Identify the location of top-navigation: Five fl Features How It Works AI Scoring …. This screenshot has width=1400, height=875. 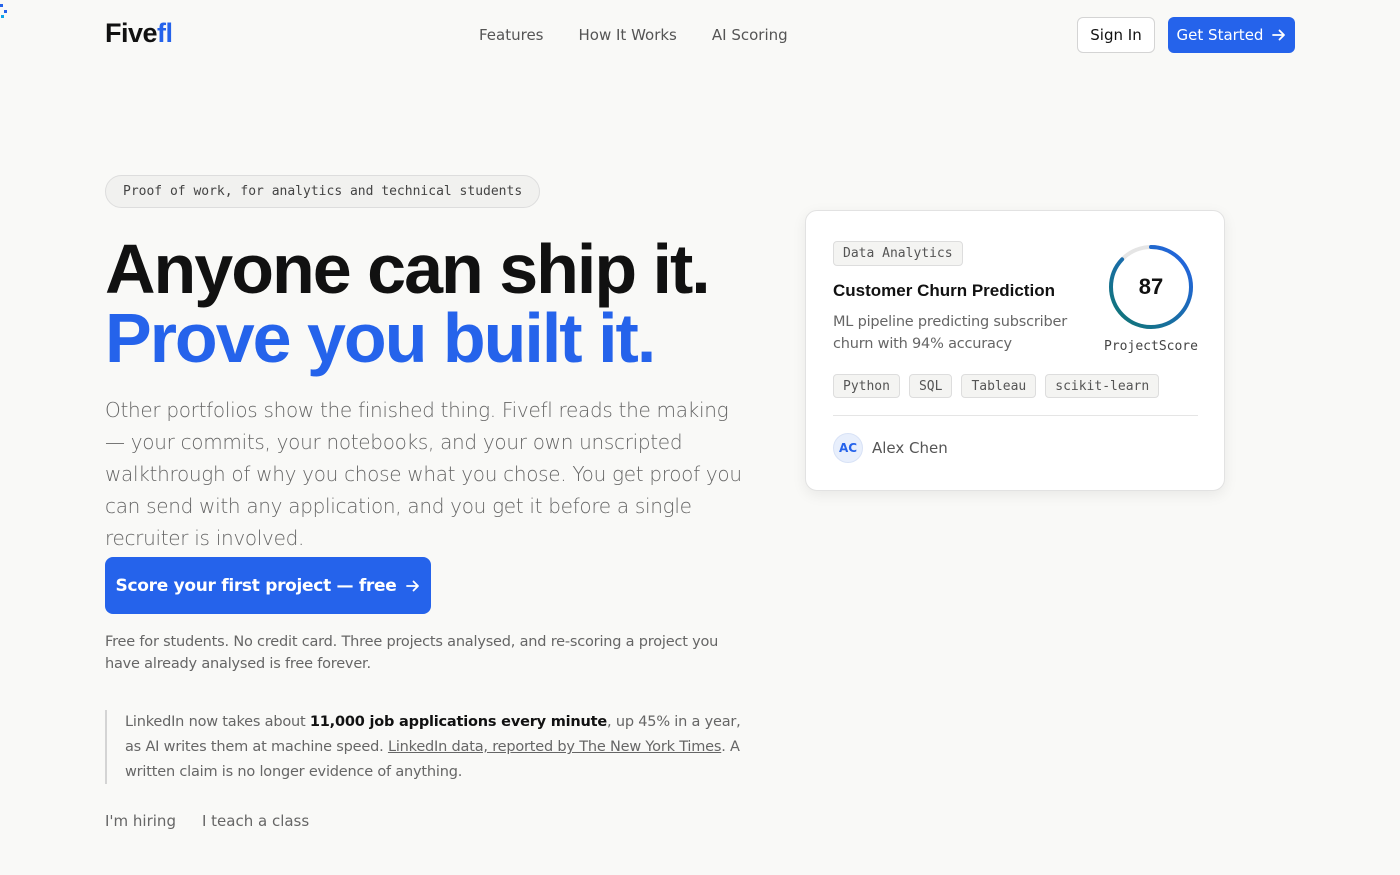
(700, 35).